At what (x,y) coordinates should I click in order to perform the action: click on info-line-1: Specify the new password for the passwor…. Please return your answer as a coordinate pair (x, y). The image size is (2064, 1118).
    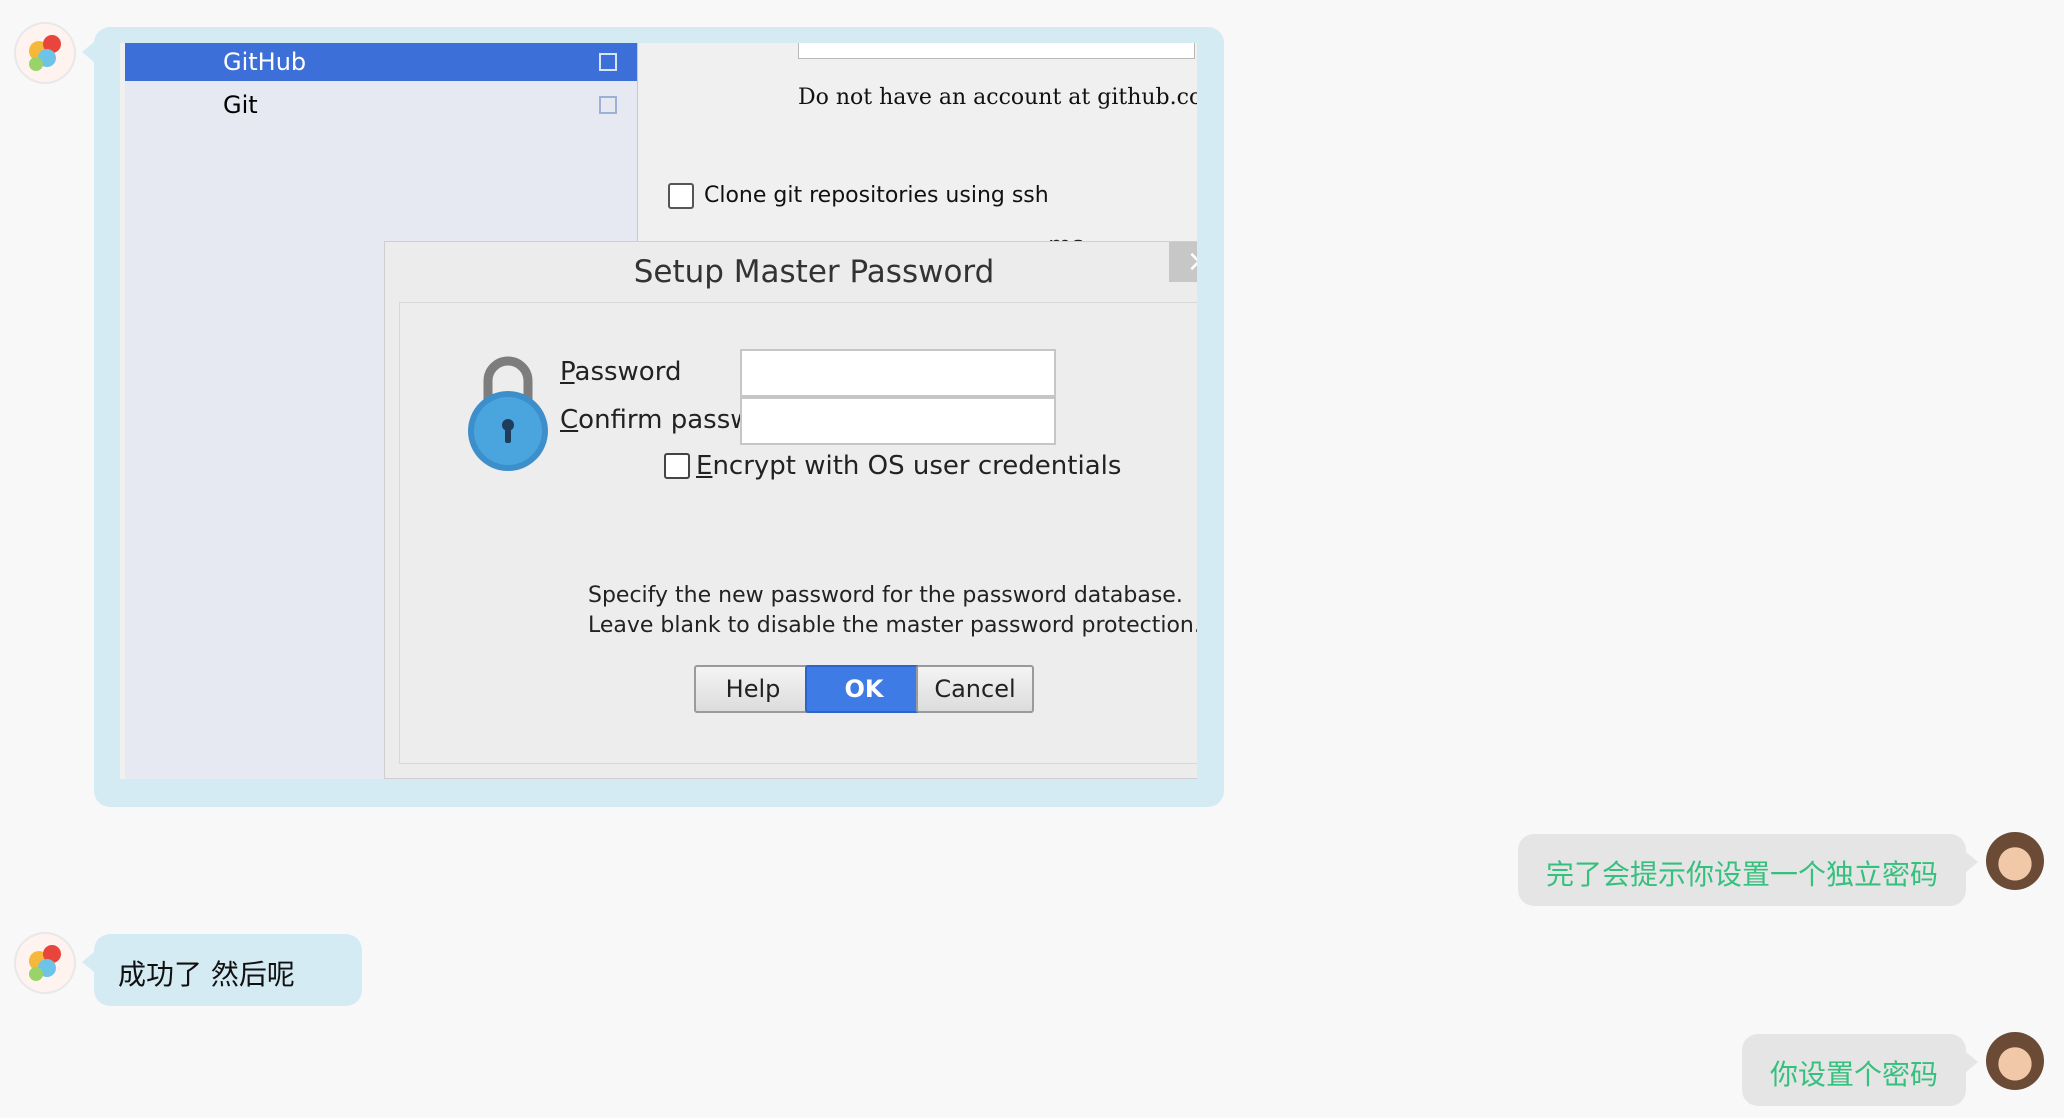
    Looking at the image, I should click on (885, 595).